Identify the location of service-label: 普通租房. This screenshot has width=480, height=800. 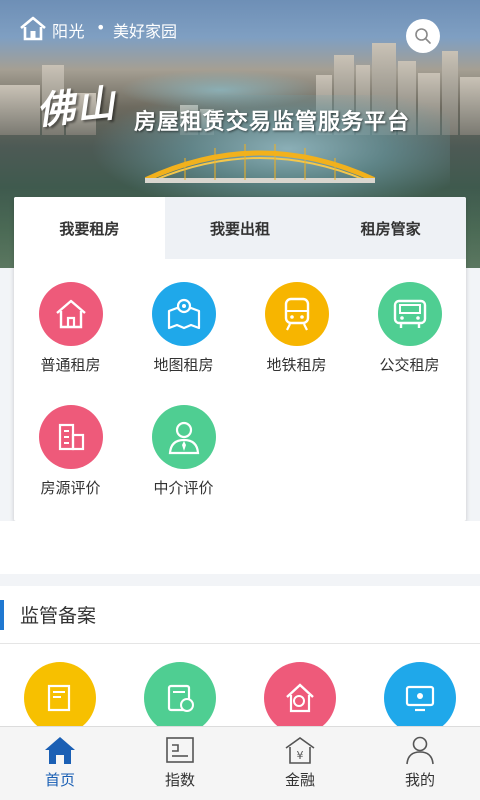
(70, 365).